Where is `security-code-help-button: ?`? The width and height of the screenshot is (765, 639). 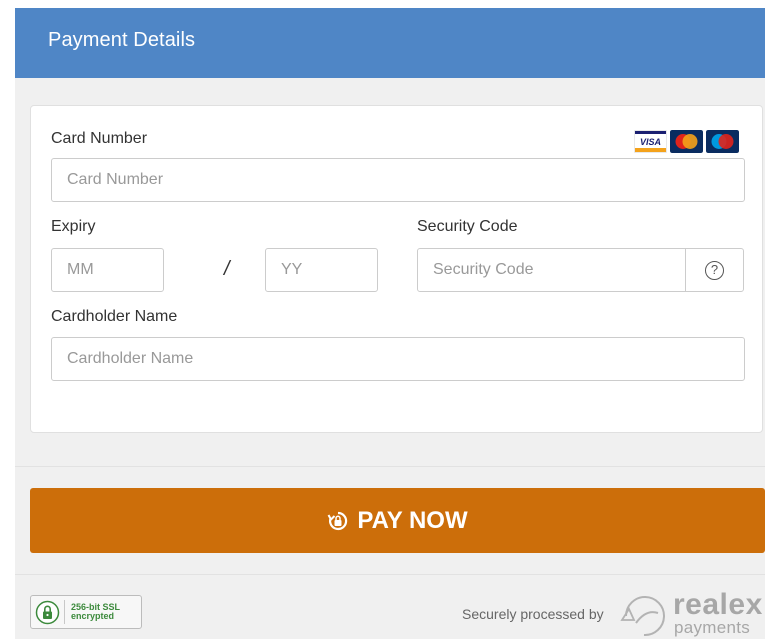
security-code-help-button: ? is located at coordinates (714, 270).